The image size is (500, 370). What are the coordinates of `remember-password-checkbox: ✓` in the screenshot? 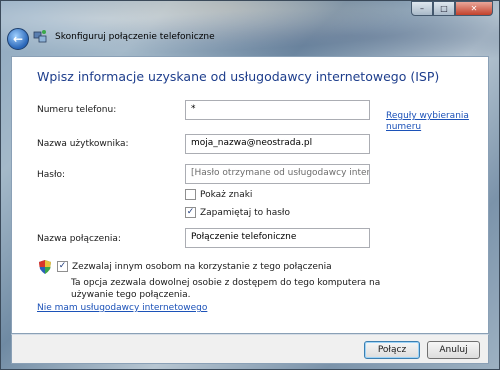 It's located at (190, 212).